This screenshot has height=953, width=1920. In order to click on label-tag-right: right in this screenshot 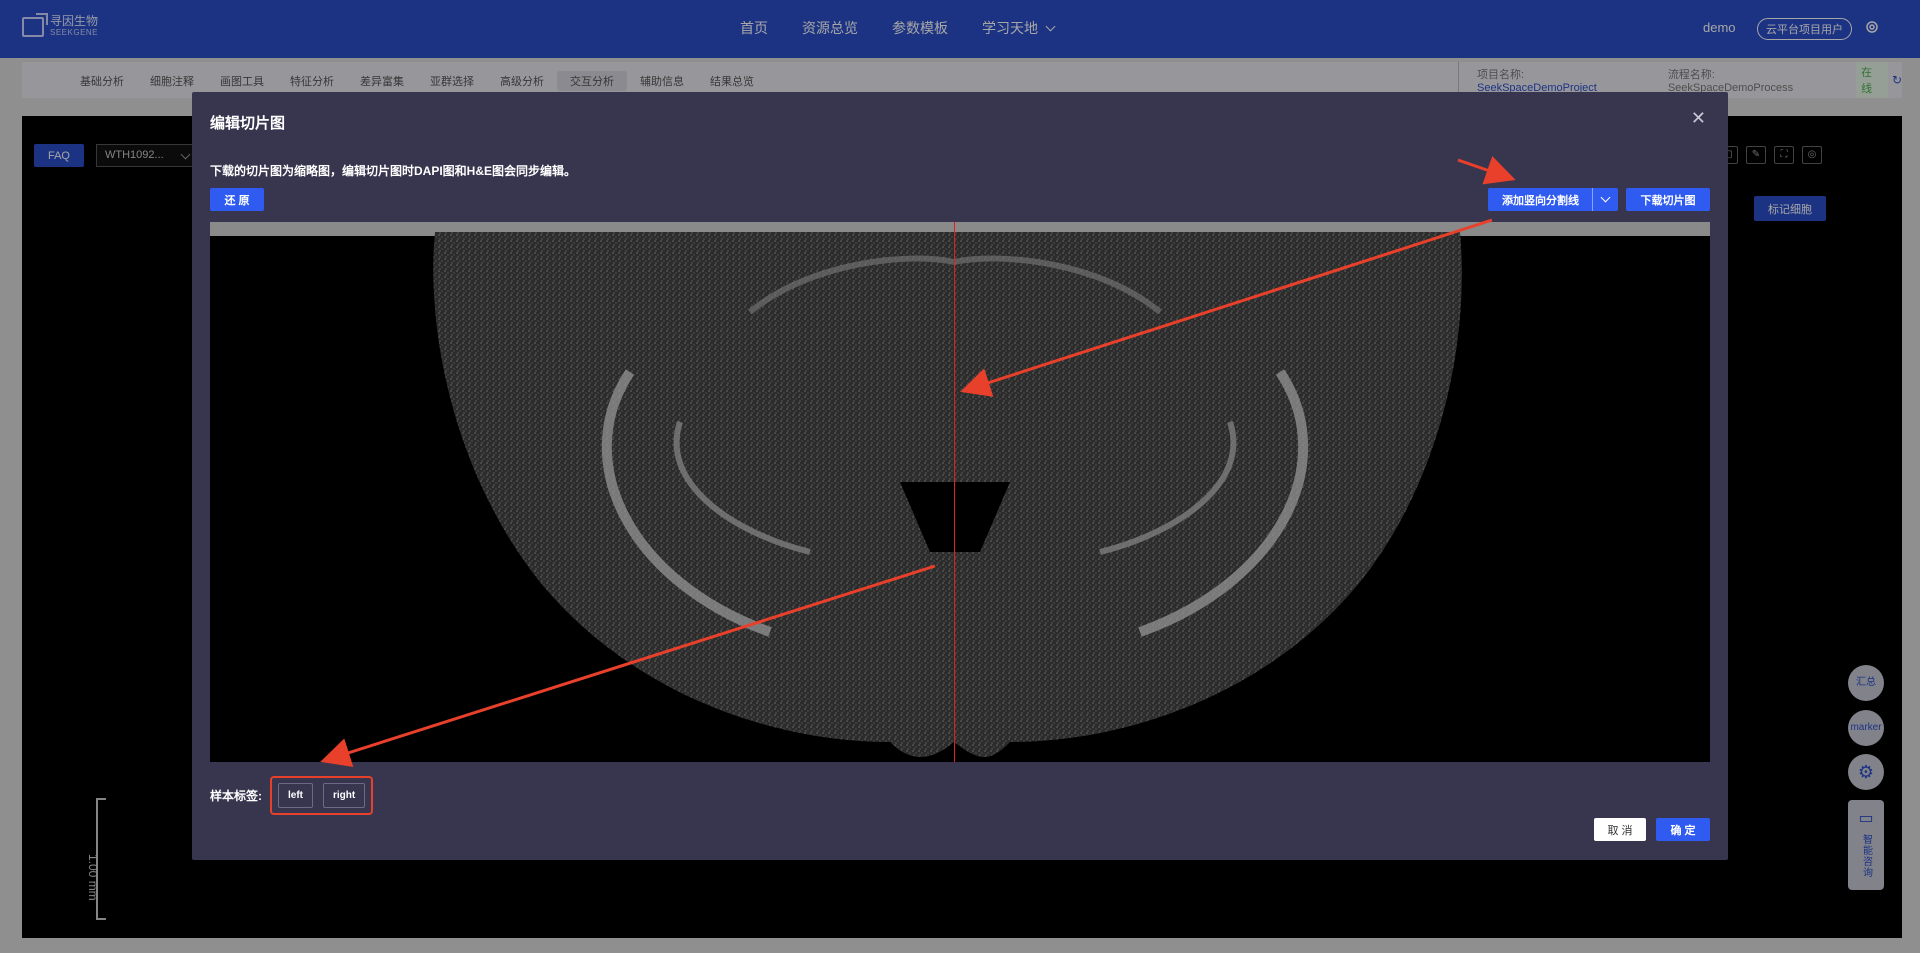, I will do `click(344, 795)`.